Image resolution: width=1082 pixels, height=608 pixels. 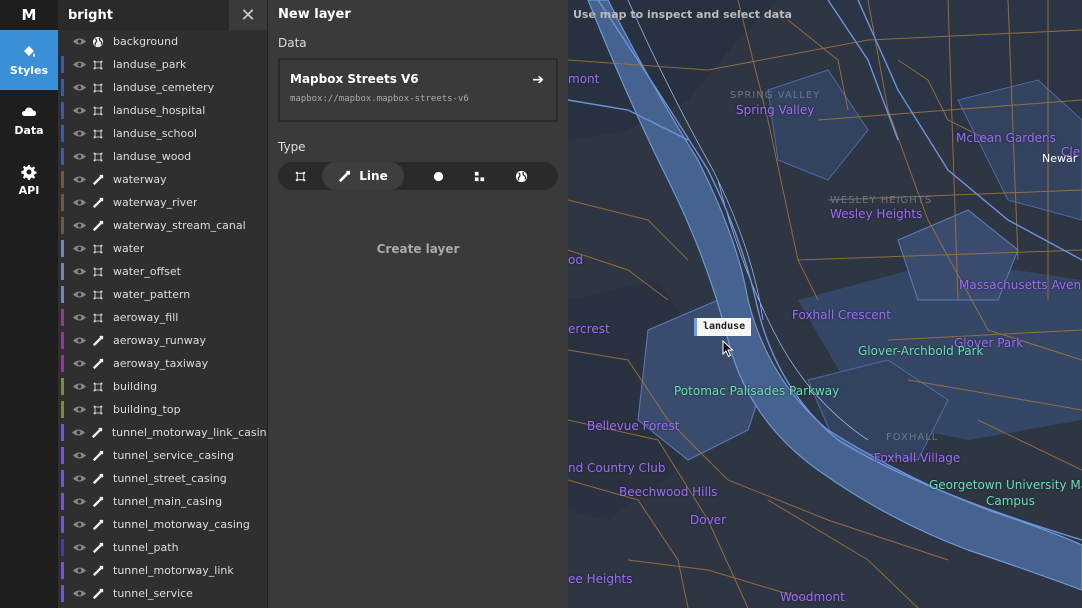 What do you see at coordinates (147, 271) in the screenshot?
I see `layer-name: water_offset` at bounding box center [147, 271].